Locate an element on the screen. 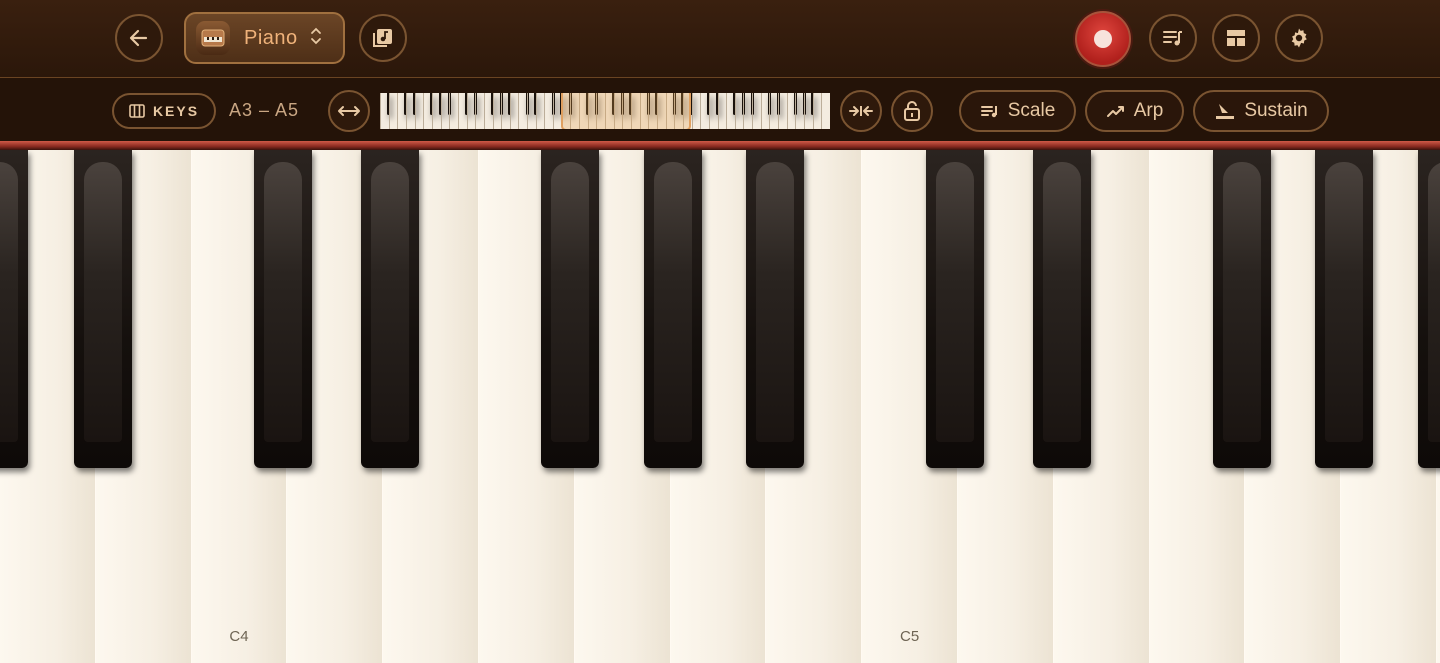 This screenshot has height=663, width=1440. arrows-horizontal-icon is located at coordinates (349, 111).